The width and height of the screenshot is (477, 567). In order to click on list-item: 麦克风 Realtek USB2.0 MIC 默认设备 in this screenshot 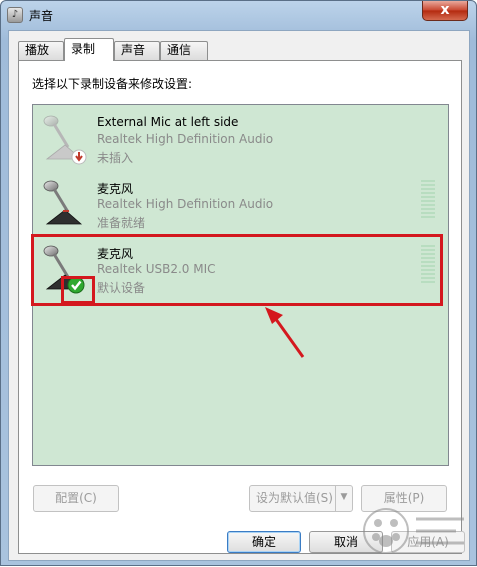, I will do `click(240, 268)`.